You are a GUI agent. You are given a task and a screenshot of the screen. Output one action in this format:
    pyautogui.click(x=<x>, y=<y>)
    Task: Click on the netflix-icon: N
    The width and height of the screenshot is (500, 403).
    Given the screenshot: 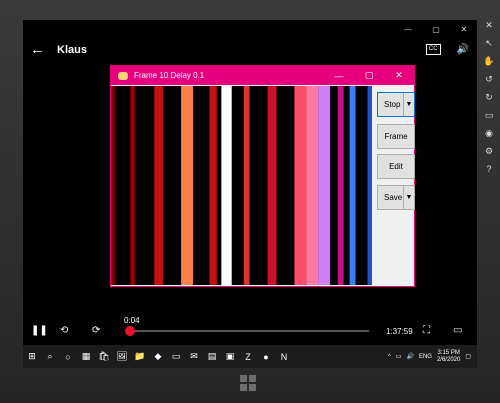 What is the action you would take?
    pyautogui.click(x=284, y=356)
    